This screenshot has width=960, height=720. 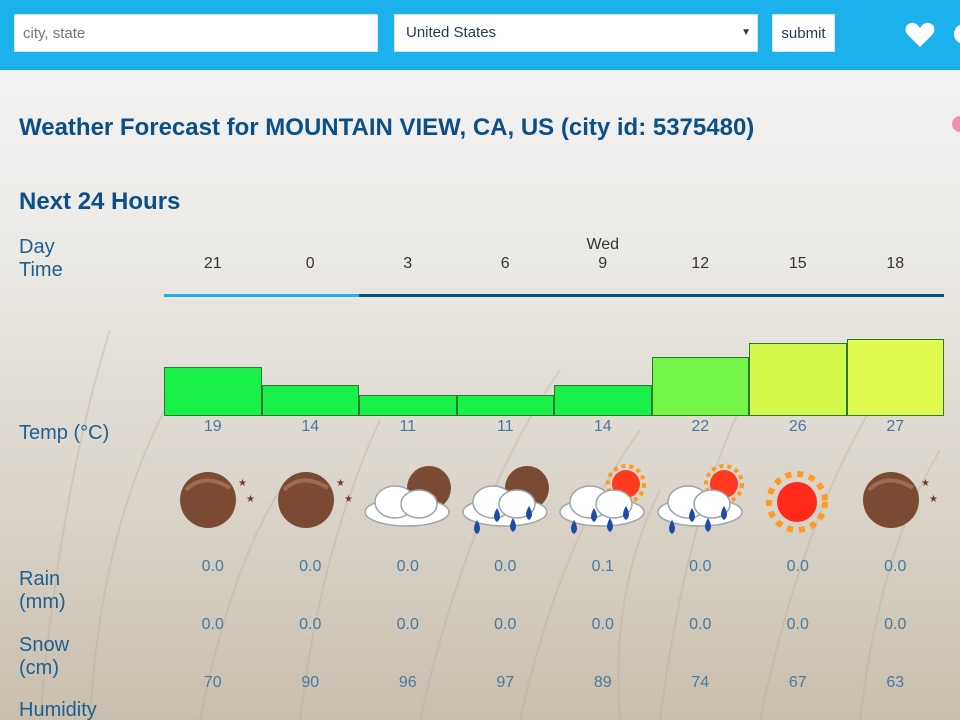 What do you see at coordinates (212, 426) in the screenshot?
I see `temp-value: 19` at bounding box center [212, 426].